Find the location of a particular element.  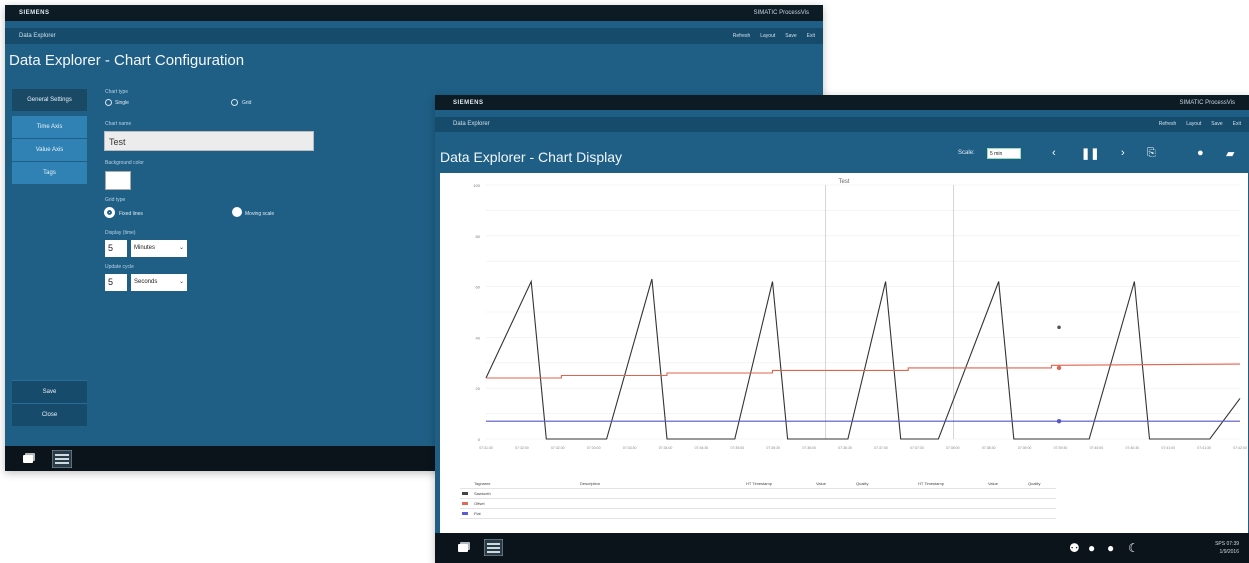

x-tick-label: 07:38:30 is located at coordinates (989, 448).